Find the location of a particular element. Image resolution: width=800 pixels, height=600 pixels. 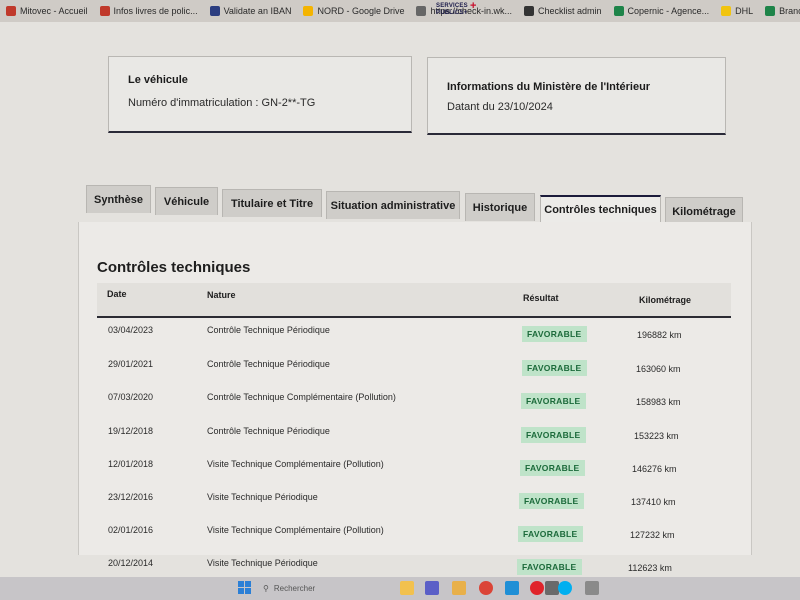

folder-icon is located at coordinates (459, 588).